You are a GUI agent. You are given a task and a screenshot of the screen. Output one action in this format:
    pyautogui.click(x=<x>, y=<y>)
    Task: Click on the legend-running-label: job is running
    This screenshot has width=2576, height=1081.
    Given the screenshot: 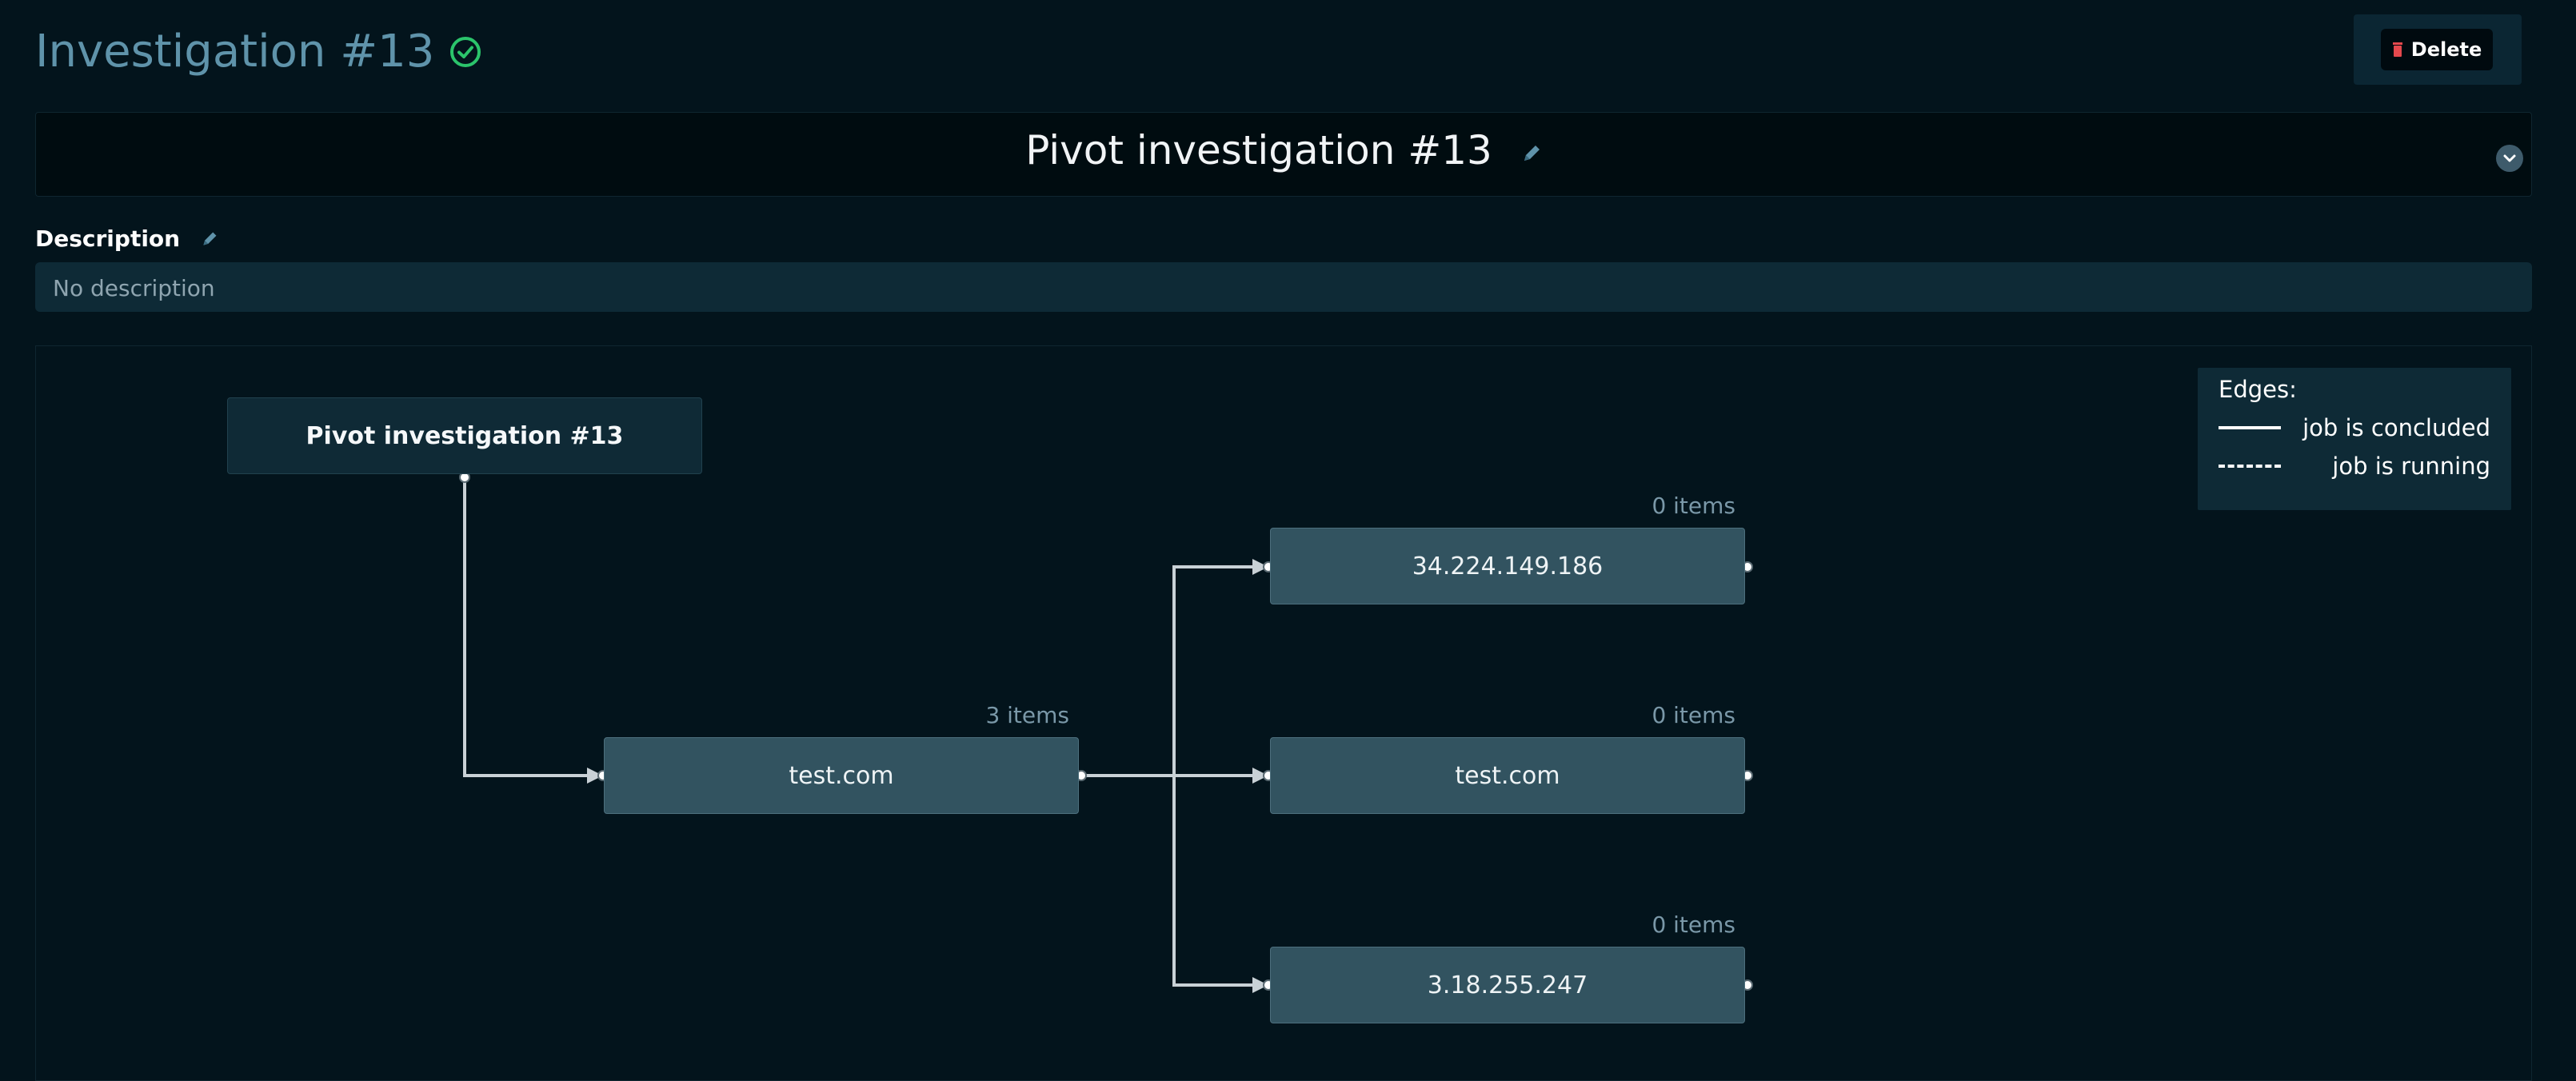 What is the action you would take?
    pyautogui.click(x=2411, y=466)
    